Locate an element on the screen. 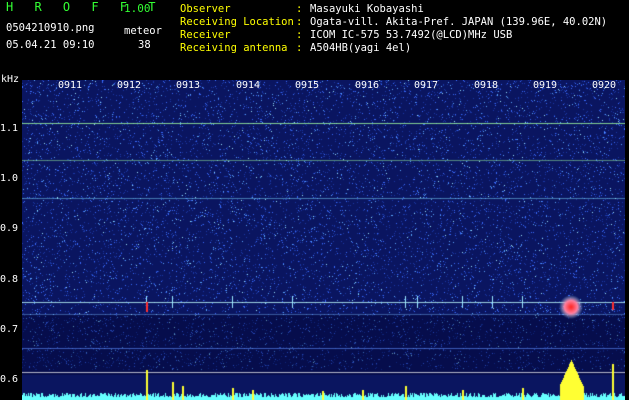 The height and width of the screenshot is (400, 629). info-label: Receiving antenna is located at coordinates (234, 48).